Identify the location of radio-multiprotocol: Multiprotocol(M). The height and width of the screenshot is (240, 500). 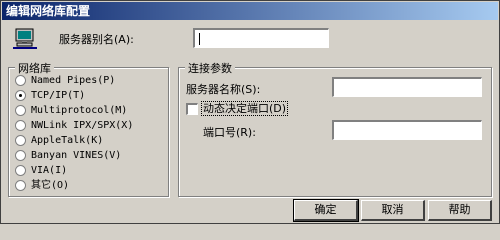
(71, 111).